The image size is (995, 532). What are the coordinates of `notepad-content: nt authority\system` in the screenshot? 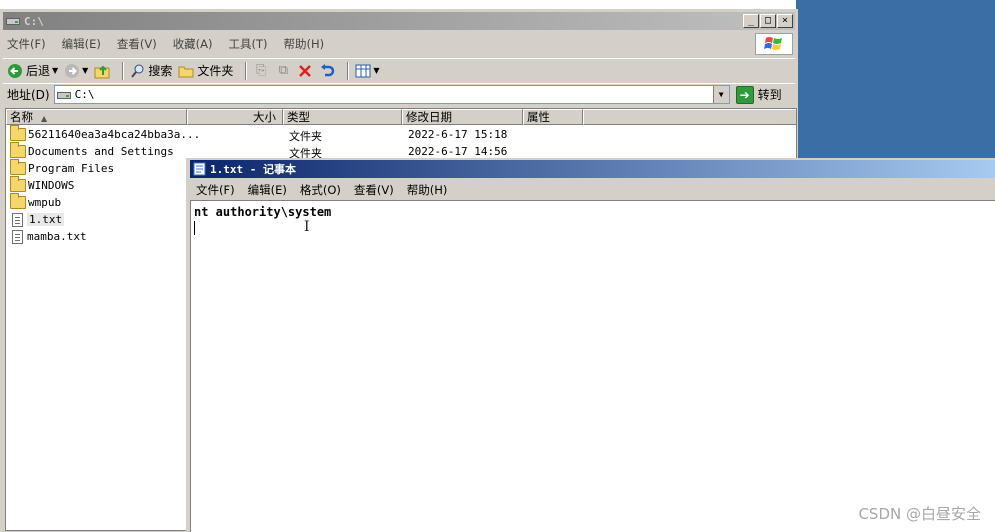 It's located at (263, 212).